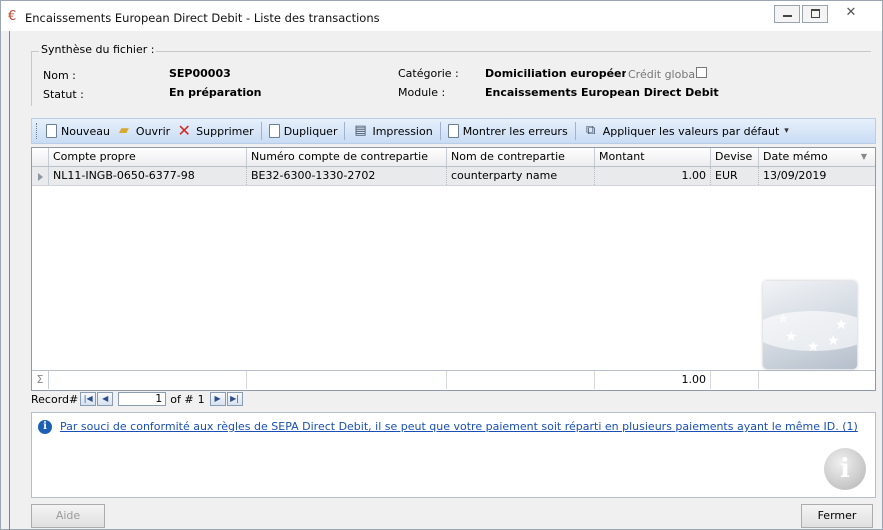  I want to click on appliquer-defaut-button: ⧉ Appliquer les valeurs par défaut, so click(681, 131).